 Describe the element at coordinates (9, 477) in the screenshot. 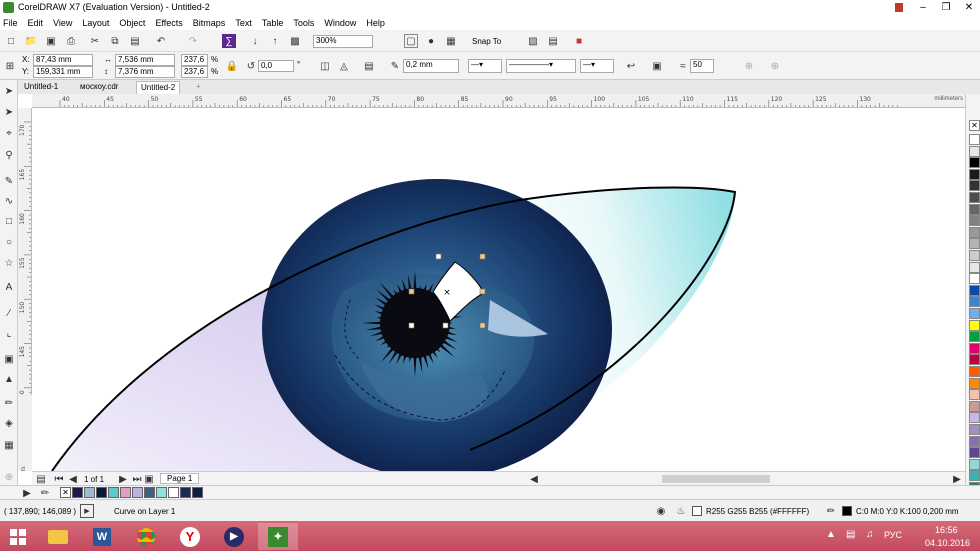

I see `add-tool-icon: ⊕` at that location.